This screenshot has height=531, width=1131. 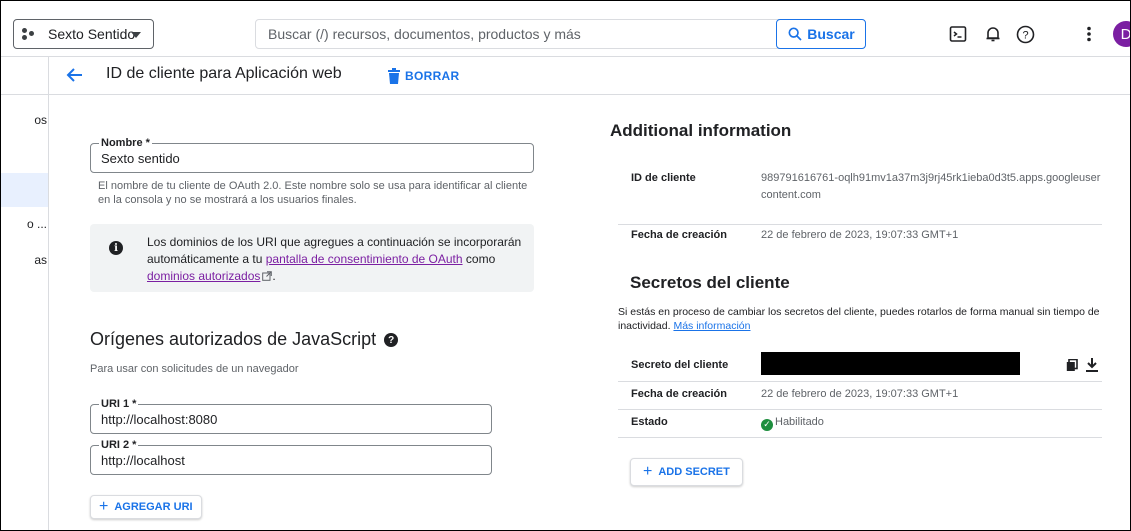 I want to click on account-avatar: D, so click(x=1121, y=34).